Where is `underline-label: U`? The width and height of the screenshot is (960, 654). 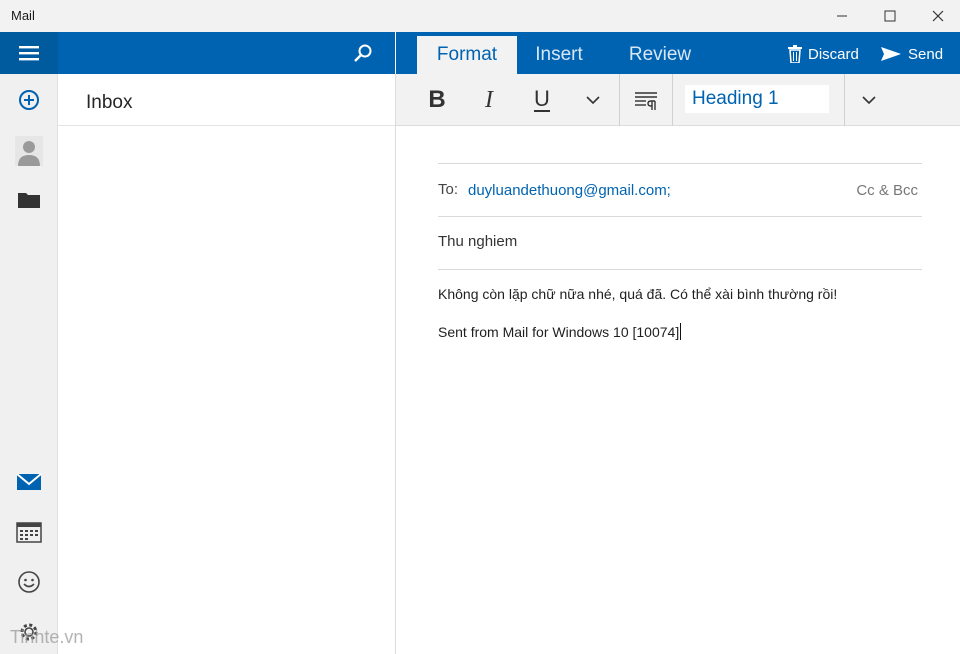
underline-label: U is located at coordinates (542, 99).